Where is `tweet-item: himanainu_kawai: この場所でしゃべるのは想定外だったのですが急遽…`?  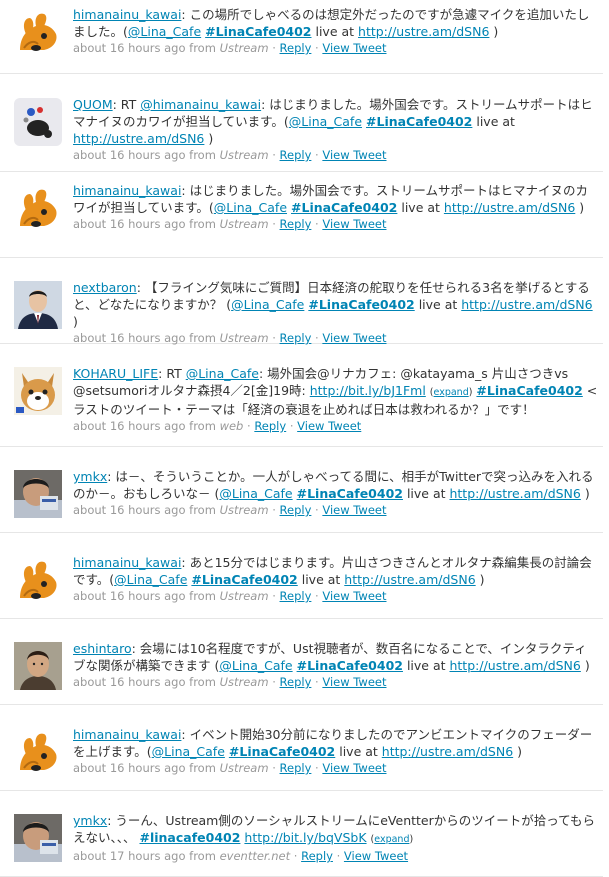 tweet-item: himanainu_kawai: この場所でしゃべるのは想定外だったのですが急遽… is located at coordinates (301, 37).